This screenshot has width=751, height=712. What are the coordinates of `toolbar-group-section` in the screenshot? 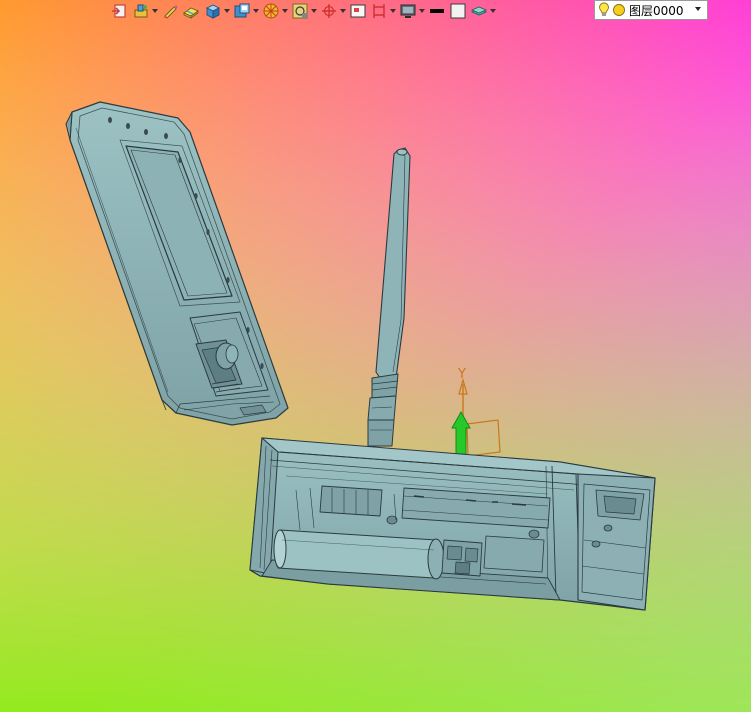 It's located at (371, 10).